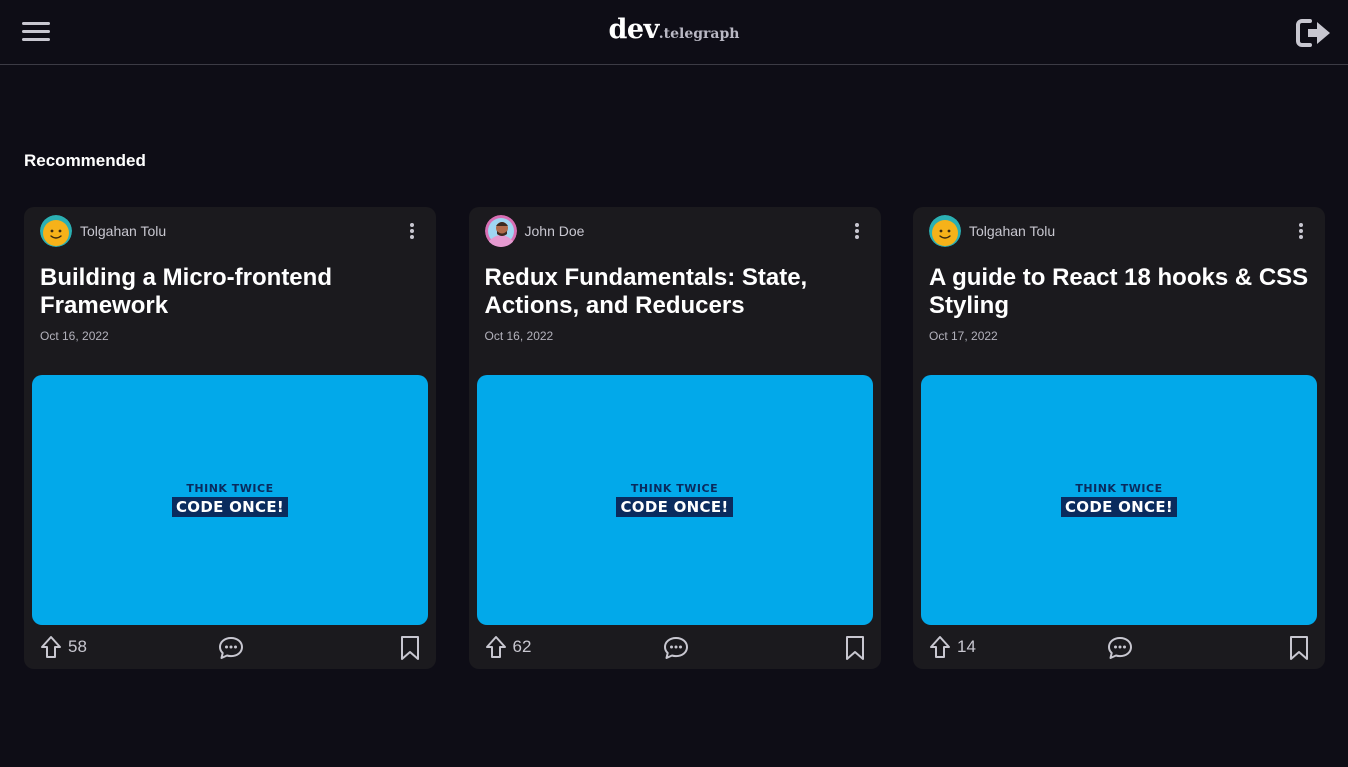  What do you see at coordinates (508, 647) in the screenshot?
I see `upvote-button: 62` at bounding box center [508, 647].